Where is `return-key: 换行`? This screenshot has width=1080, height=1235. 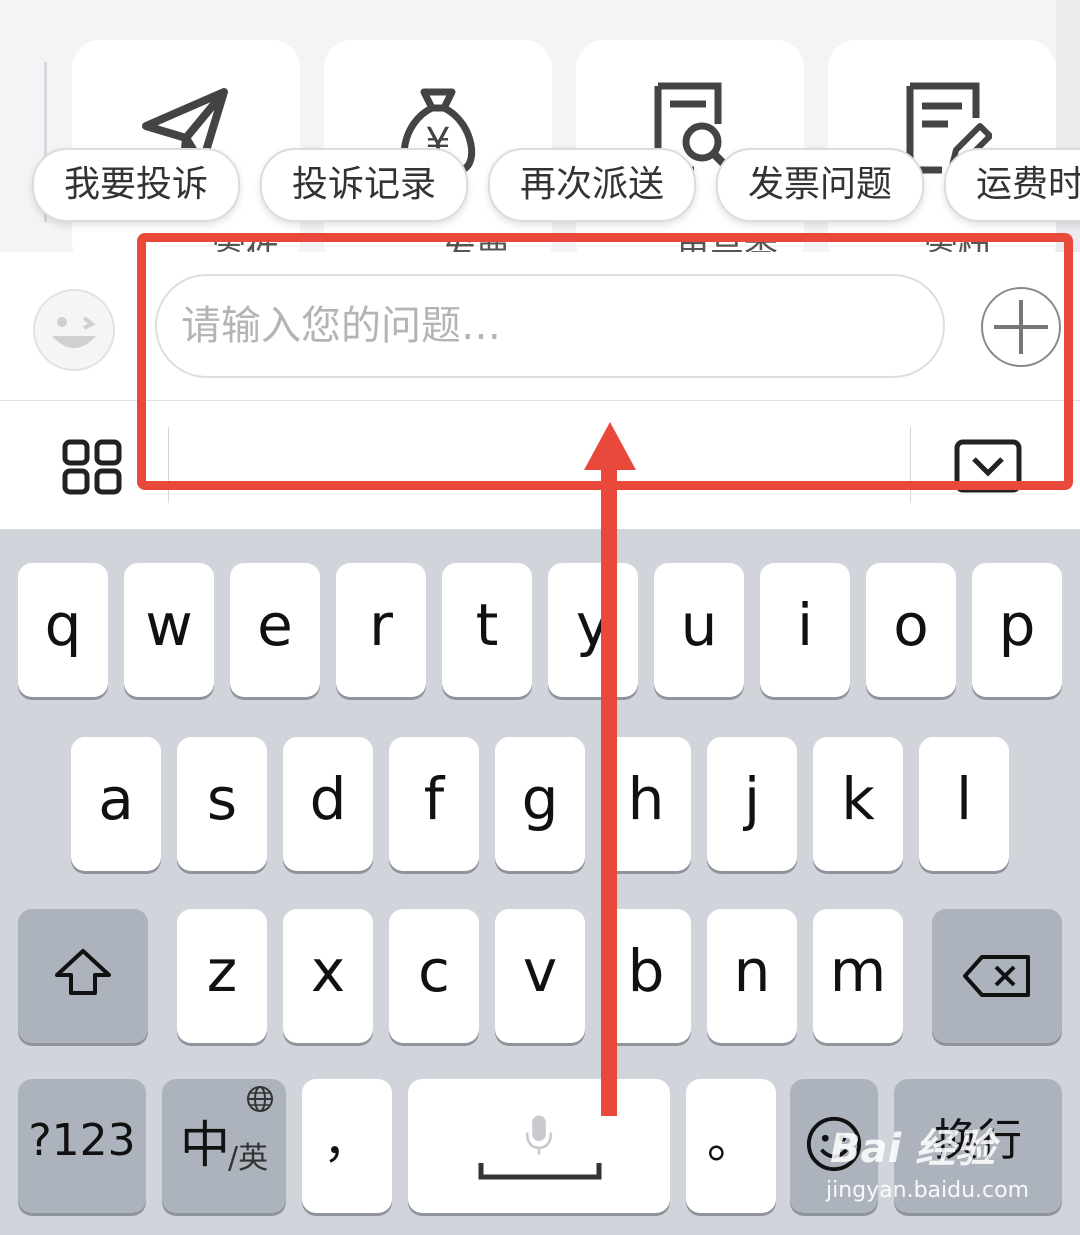
return-key: 换行 is located at coordinates (978, 1146).